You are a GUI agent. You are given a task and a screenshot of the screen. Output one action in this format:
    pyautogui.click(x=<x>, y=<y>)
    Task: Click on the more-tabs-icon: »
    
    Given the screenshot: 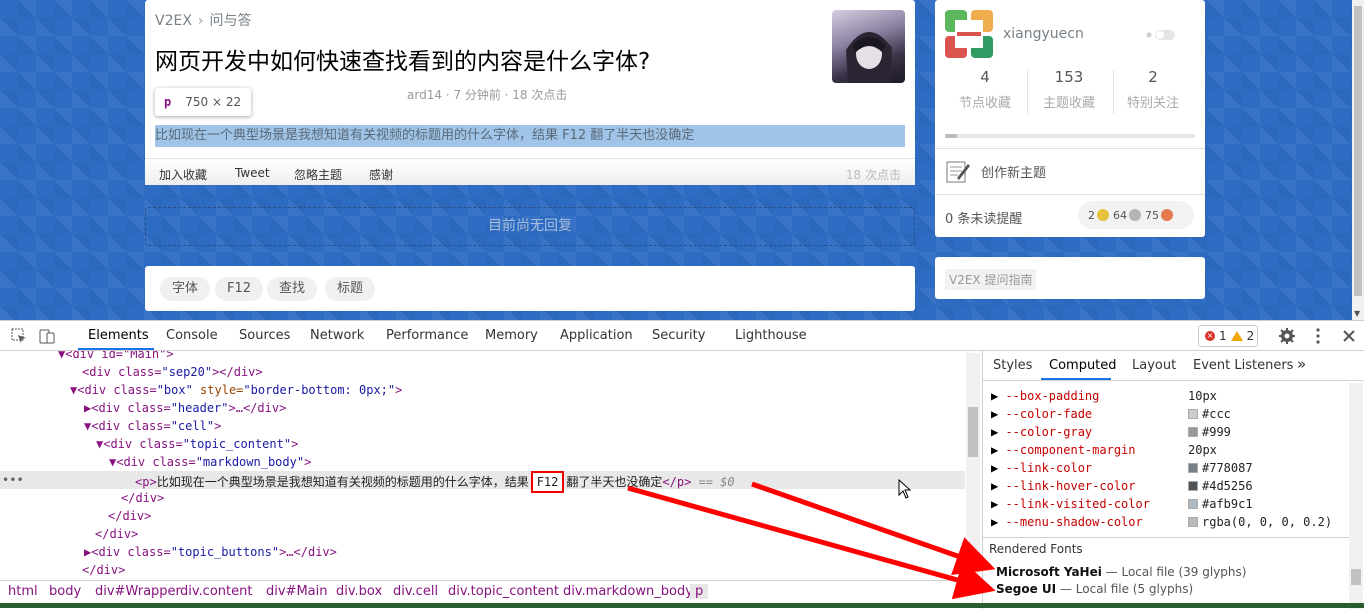 What is the action you would take?
    pyautogui.click(x=1301, y=364)
    